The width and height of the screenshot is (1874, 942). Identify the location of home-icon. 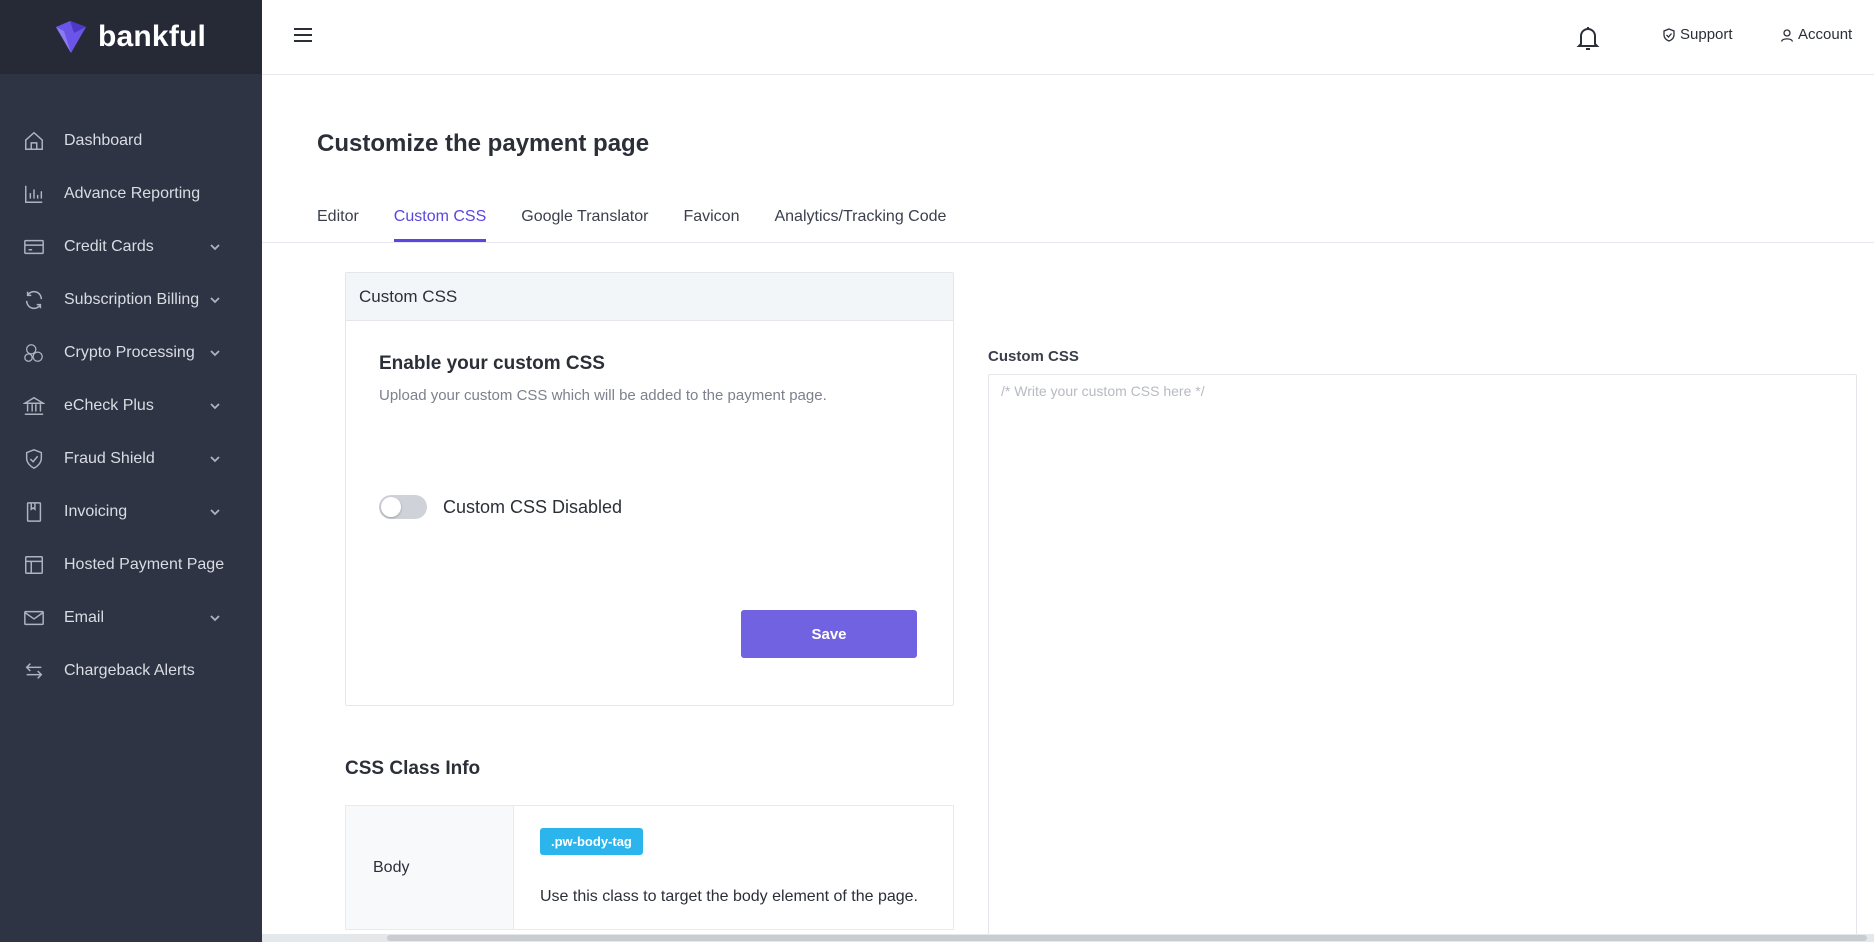
(34, 141).